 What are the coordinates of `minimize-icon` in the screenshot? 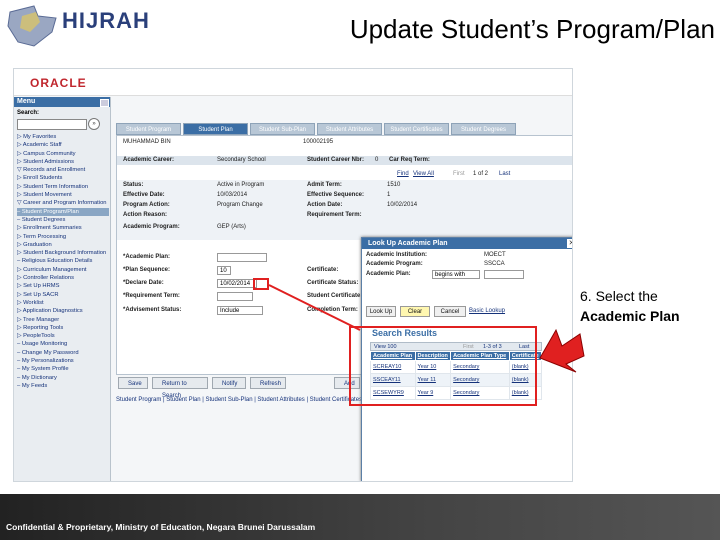 It's located at (104, 103).